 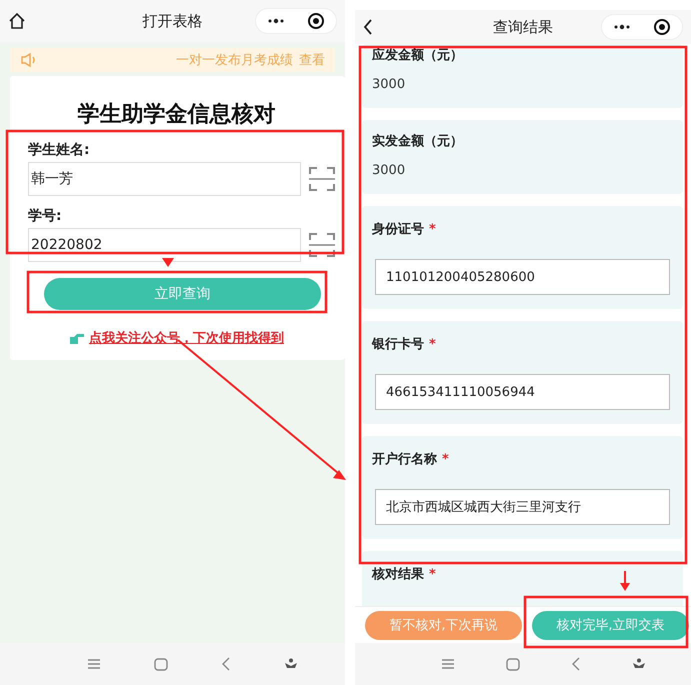 I want to click on follow-link: 点我关注公众号，下次使用找得到, so click(x=186, y=338).